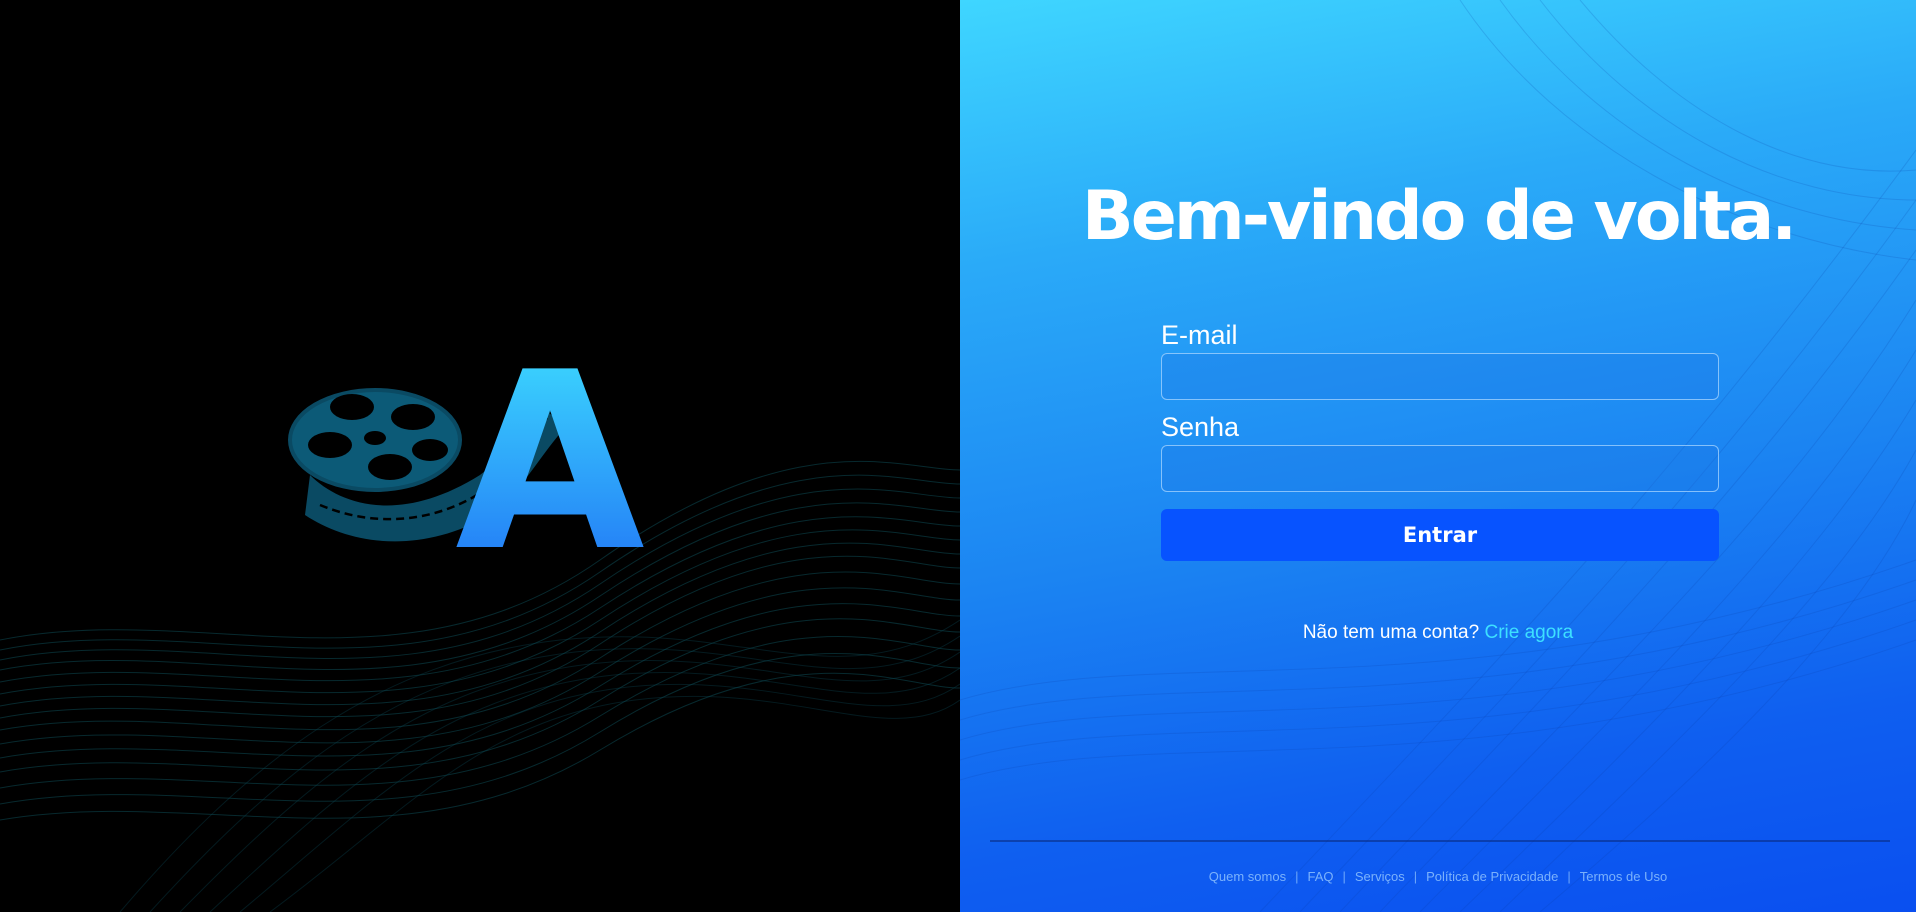 The width and height of the screenshot is (1916, 912). Describe the element at coordinates (1320, 876) in the screenshot. I see `footer-link-faq: FAQ` at that location.